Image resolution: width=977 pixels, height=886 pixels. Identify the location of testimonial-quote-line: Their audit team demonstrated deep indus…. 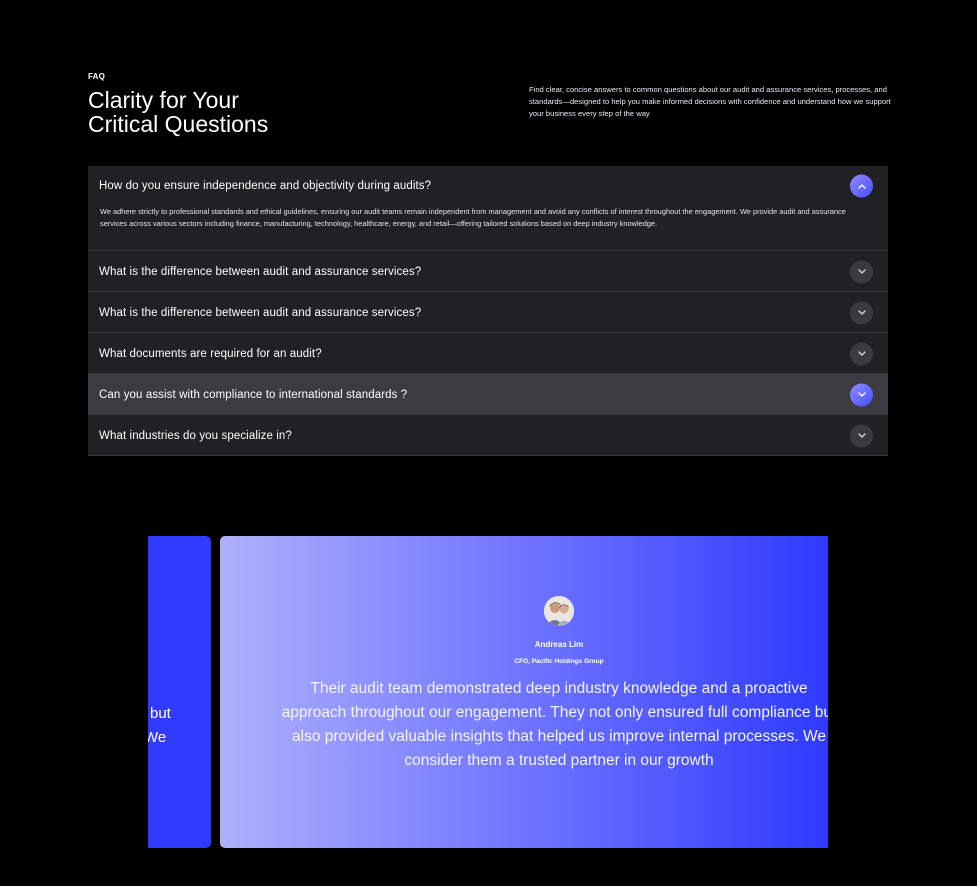
(559, 688).